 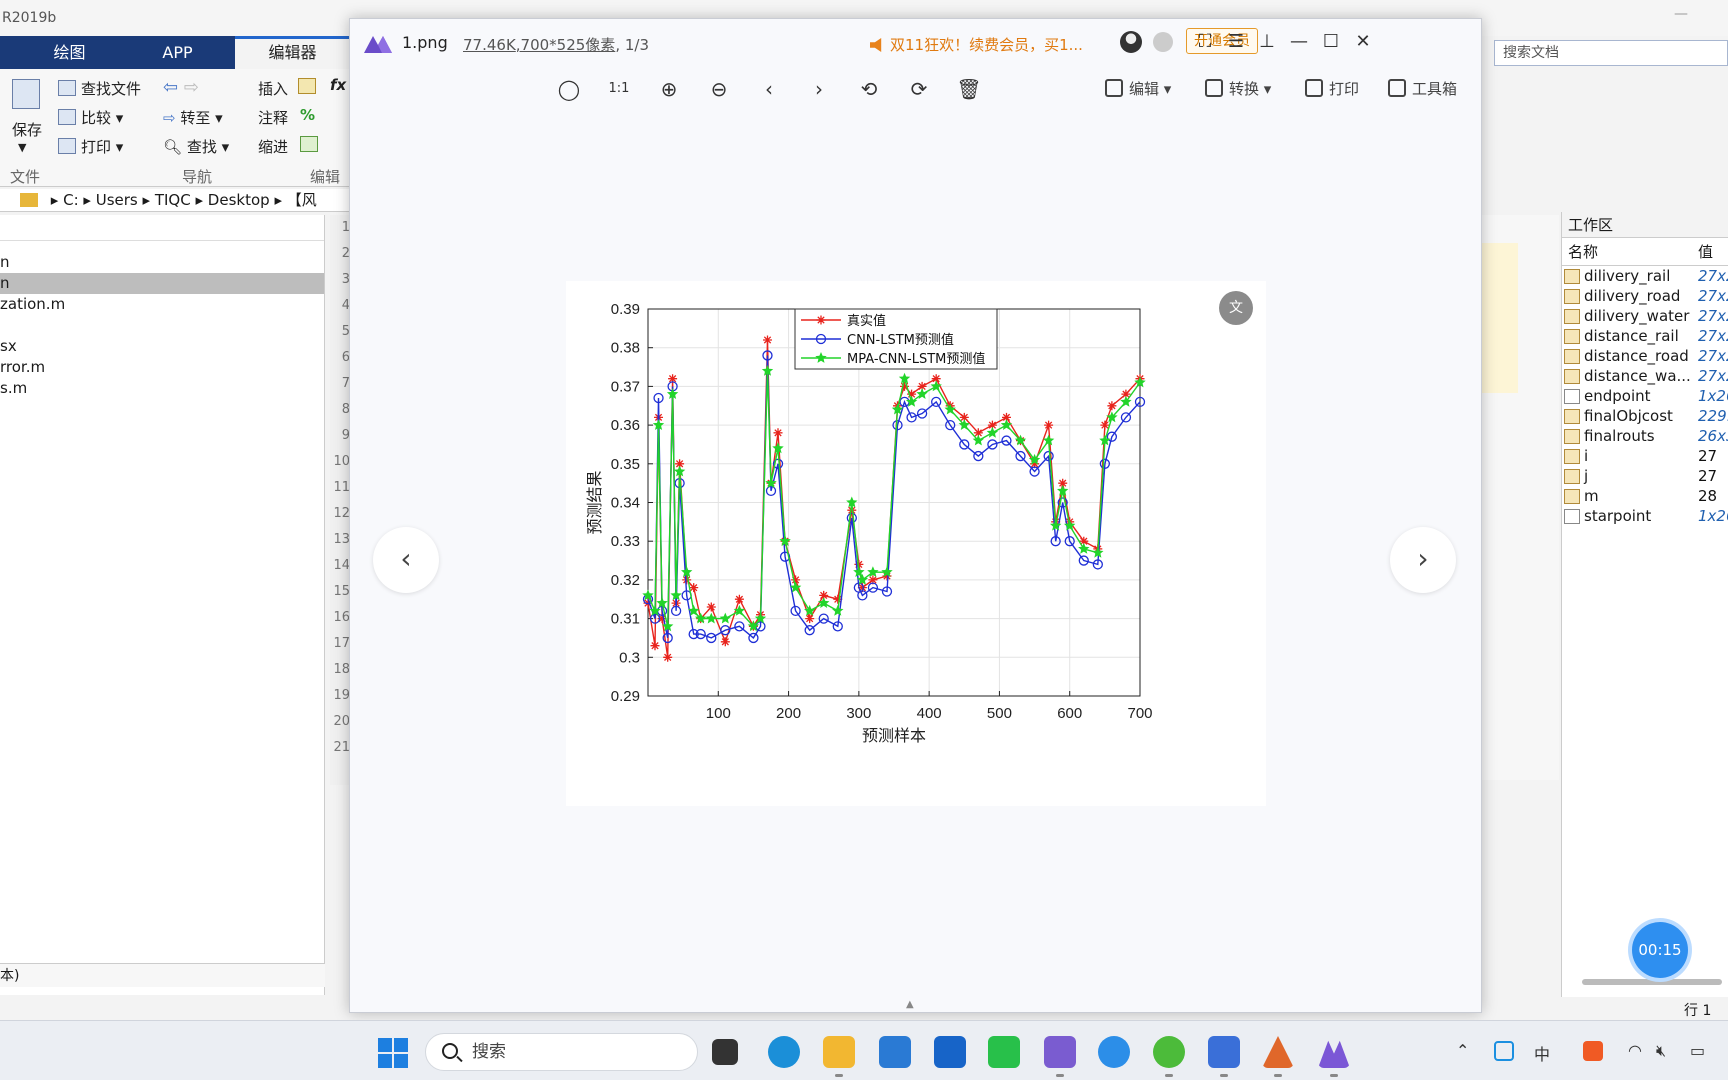 What do you see at coordinates (1236, 308) in the screenshot?
I see `ocr-icon: 文` at bounding box center [1236, 308].